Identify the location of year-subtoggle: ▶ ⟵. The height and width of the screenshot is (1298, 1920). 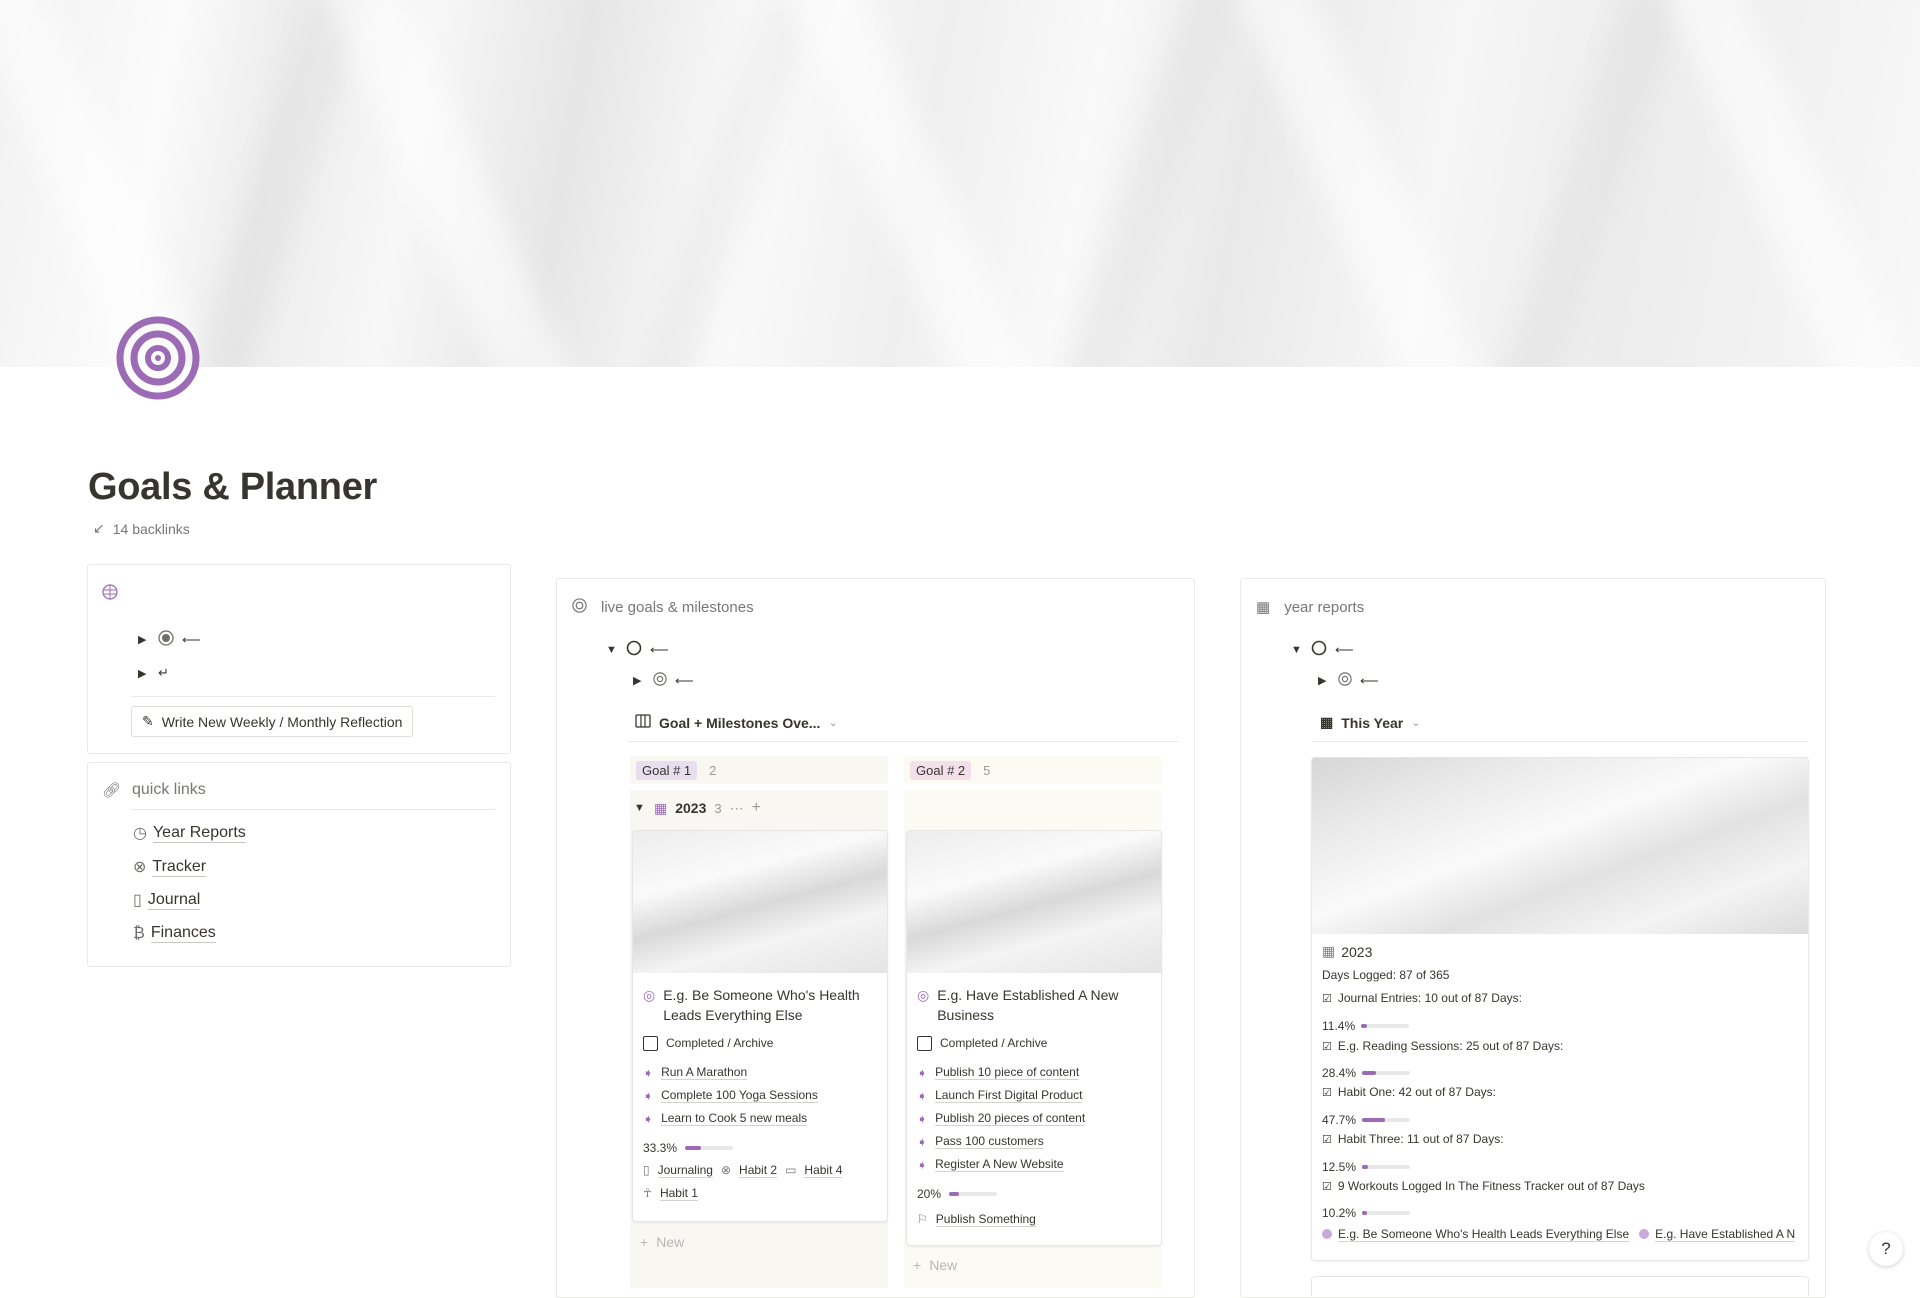
(1348, 680).